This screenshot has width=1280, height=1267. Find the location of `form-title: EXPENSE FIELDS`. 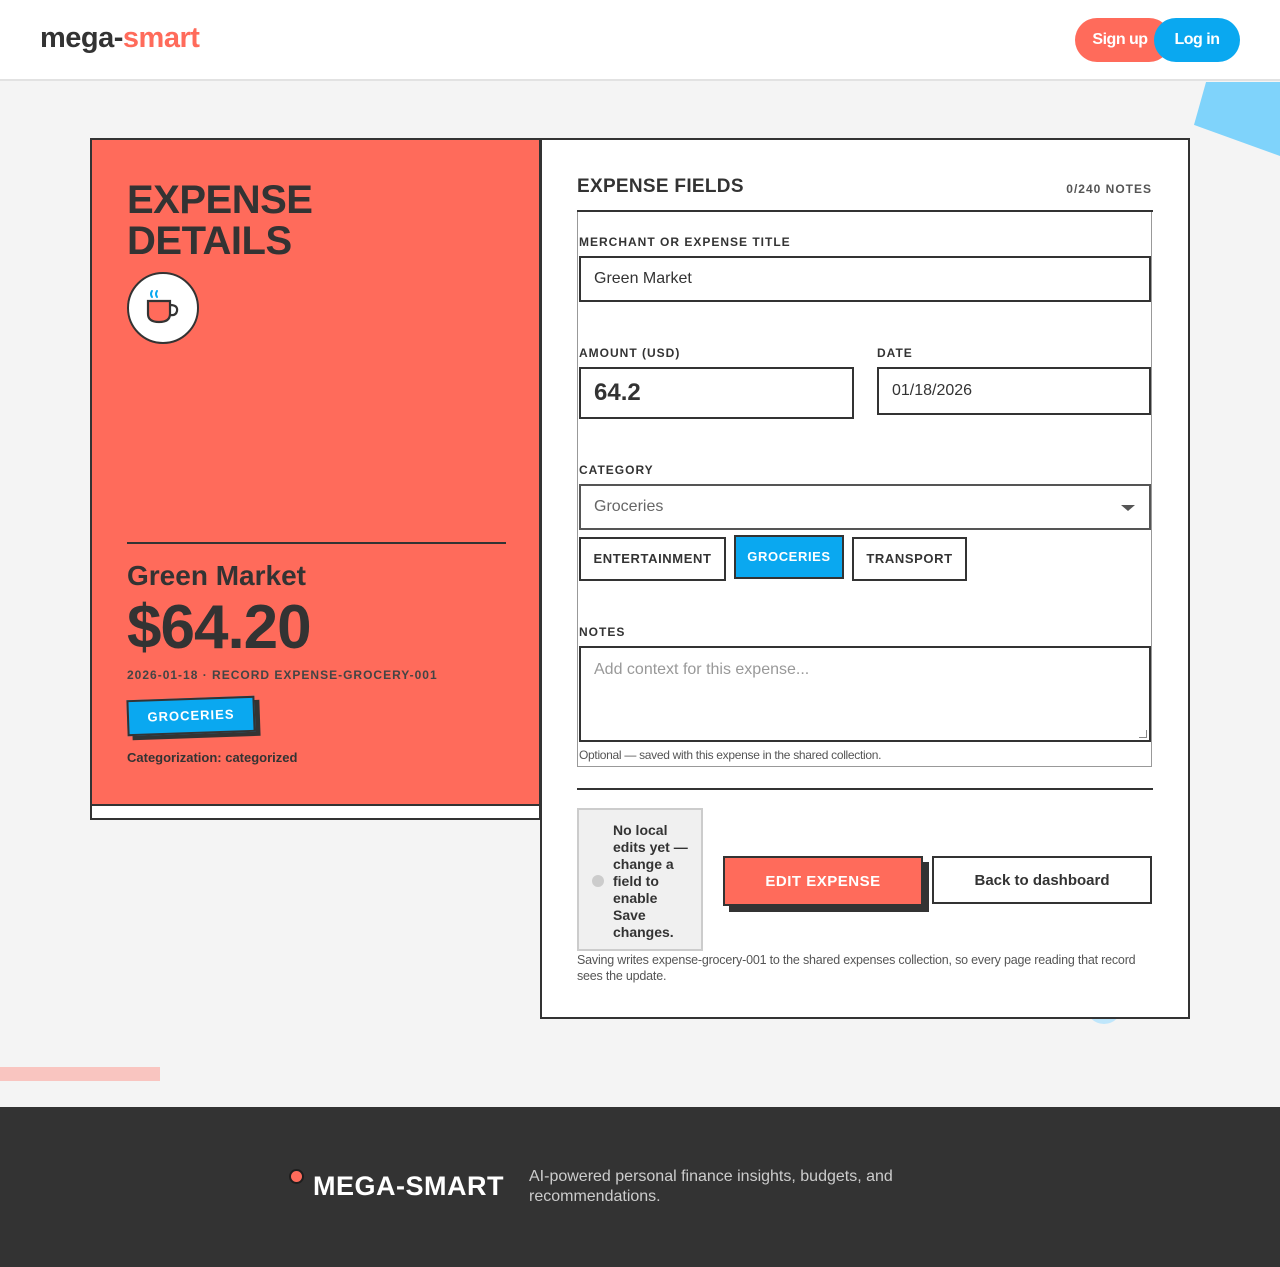

form-title: EXPENSE FIELDS is located at coordinates (660, 186).